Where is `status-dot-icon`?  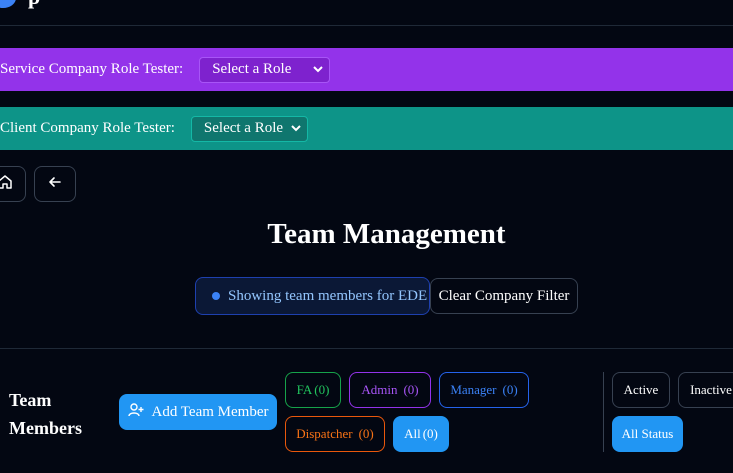
status-dot-icon is located at coordinates (216, 296).